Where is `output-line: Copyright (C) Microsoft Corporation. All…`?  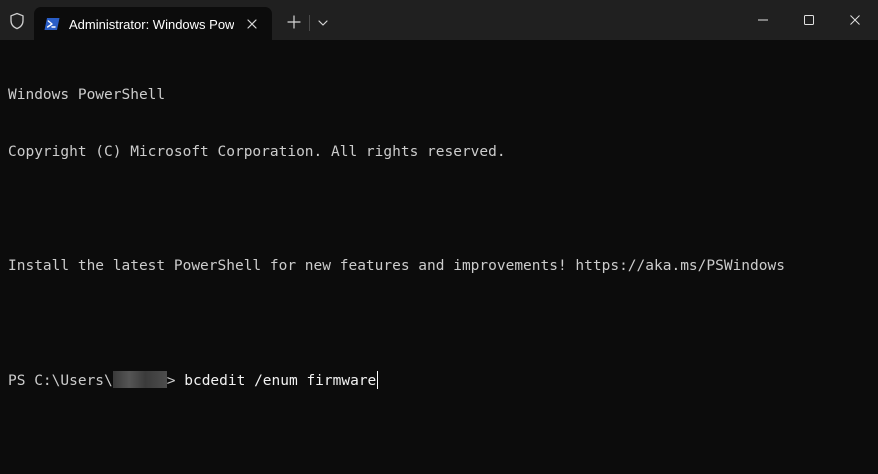 output-line: Copyright (C) Microsoft Corporation. All… is located at coordinates (257, 152).